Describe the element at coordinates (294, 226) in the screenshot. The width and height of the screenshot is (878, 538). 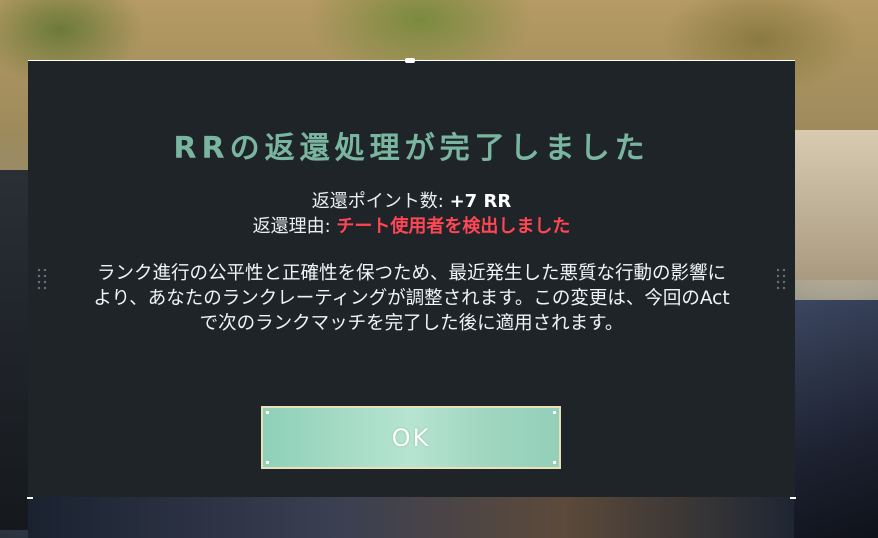
I see `refund-reason-label: 返還理由:` at that location.